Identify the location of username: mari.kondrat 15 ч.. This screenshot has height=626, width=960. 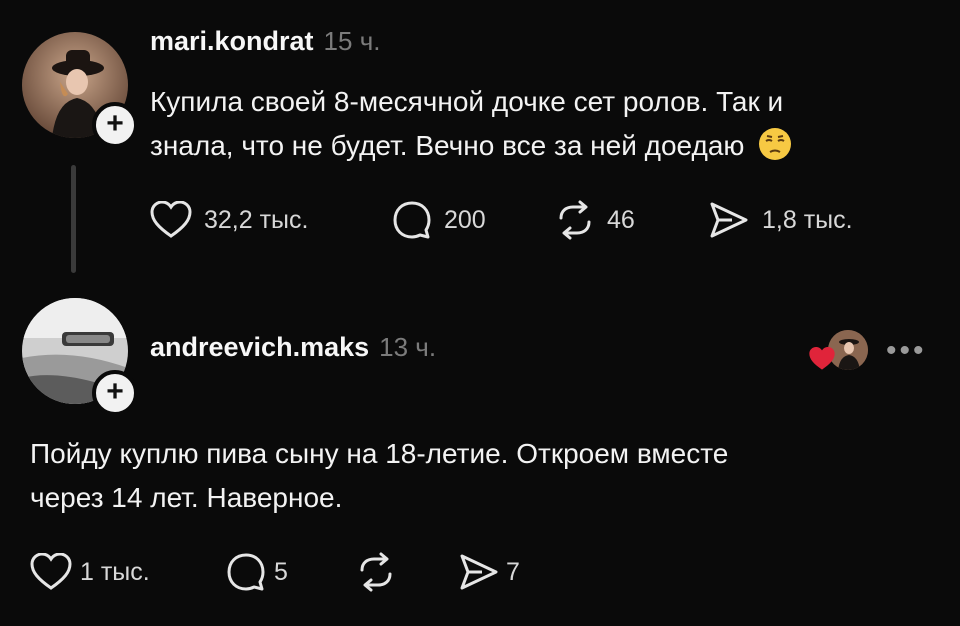
(265, 41).